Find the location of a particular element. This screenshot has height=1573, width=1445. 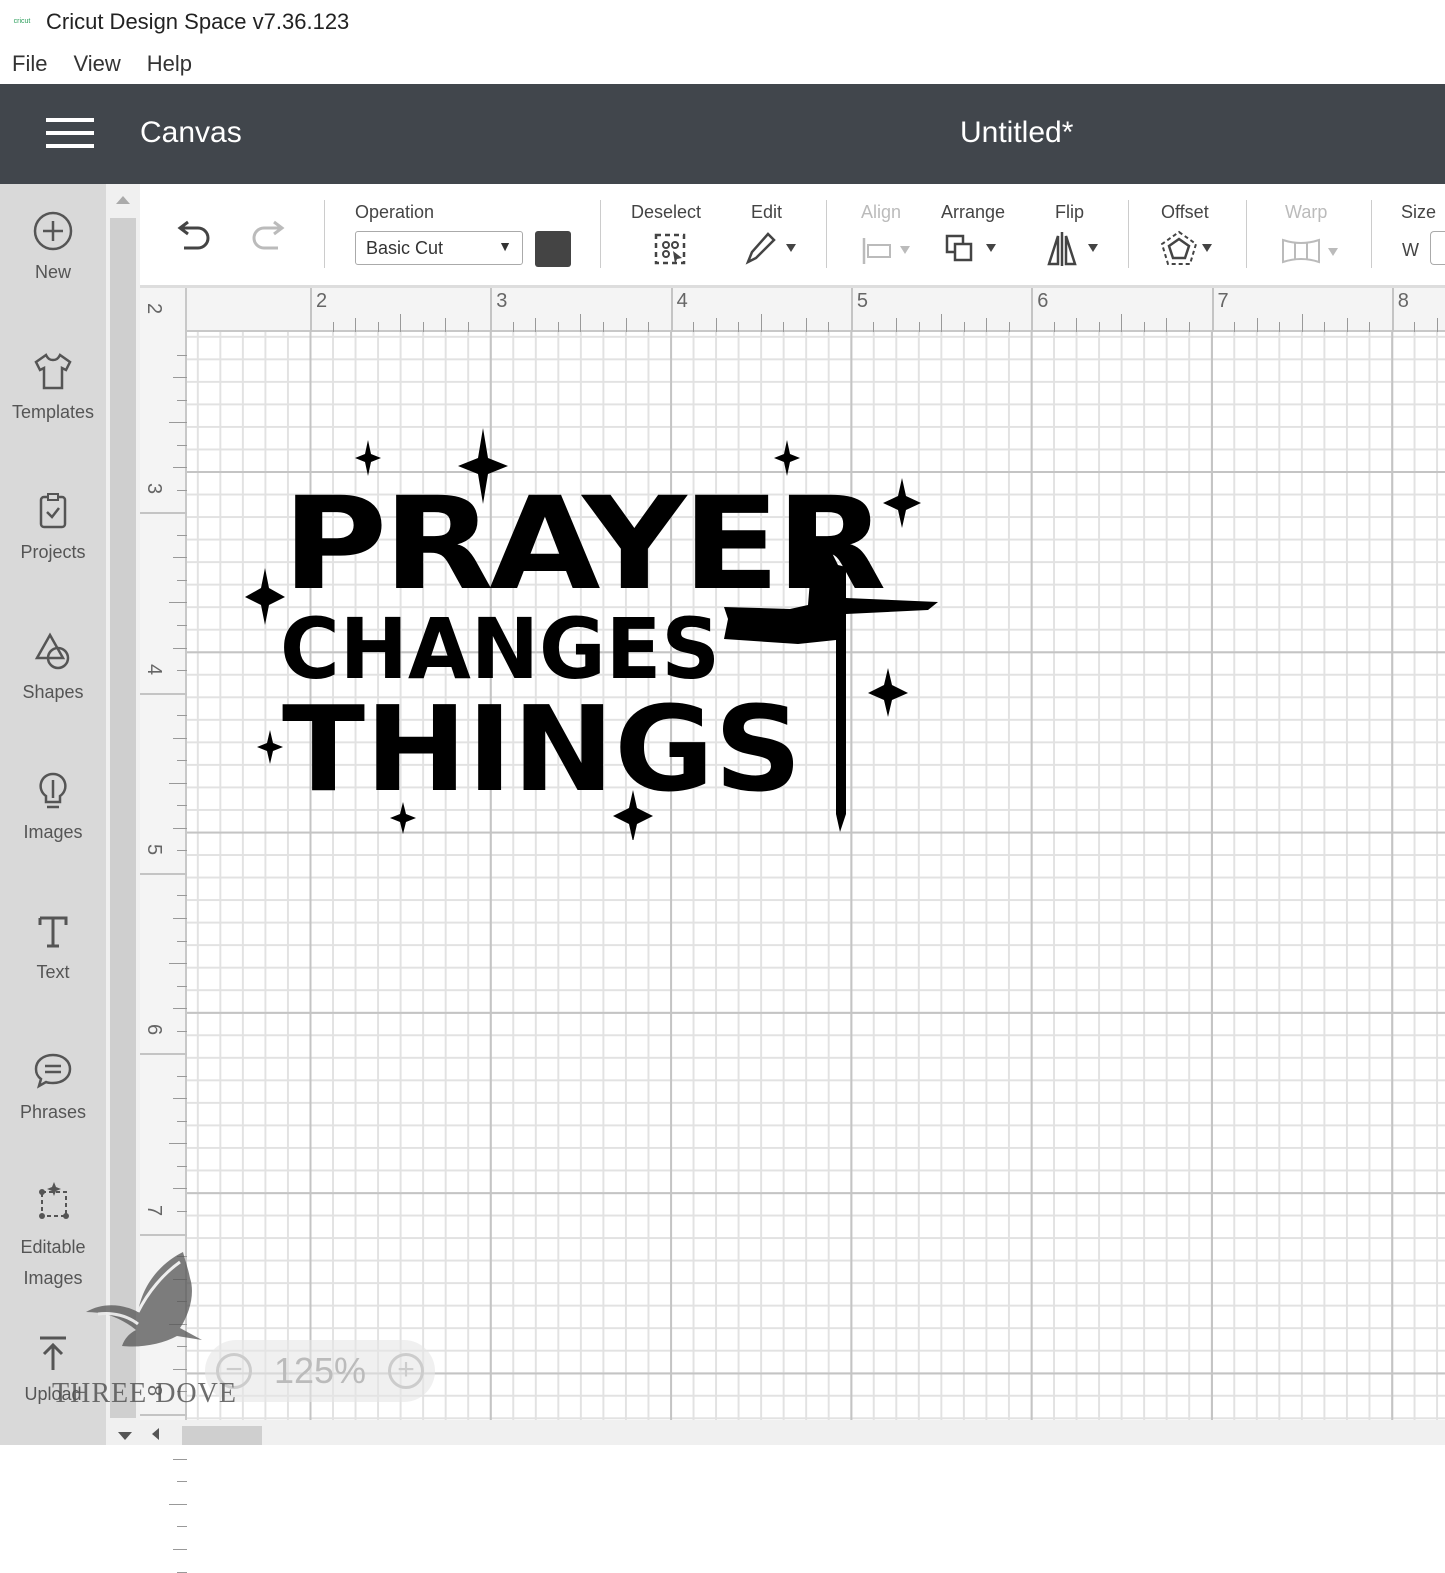

plus-circle-icon is located at coordinates (53, 231).